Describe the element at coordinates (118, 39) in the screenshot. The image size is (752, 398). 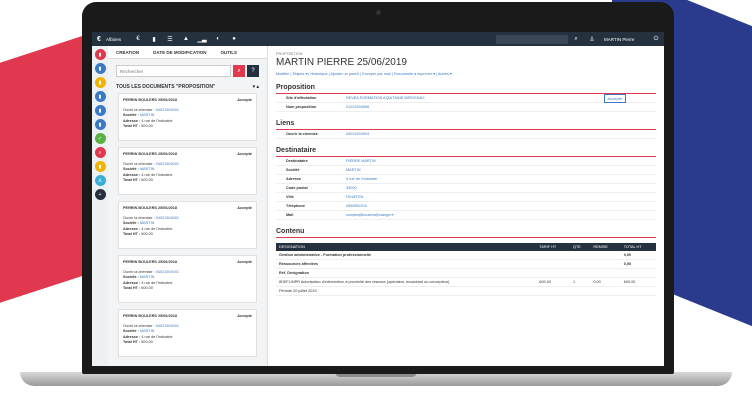
I see `app-label: Affaires` at that location.